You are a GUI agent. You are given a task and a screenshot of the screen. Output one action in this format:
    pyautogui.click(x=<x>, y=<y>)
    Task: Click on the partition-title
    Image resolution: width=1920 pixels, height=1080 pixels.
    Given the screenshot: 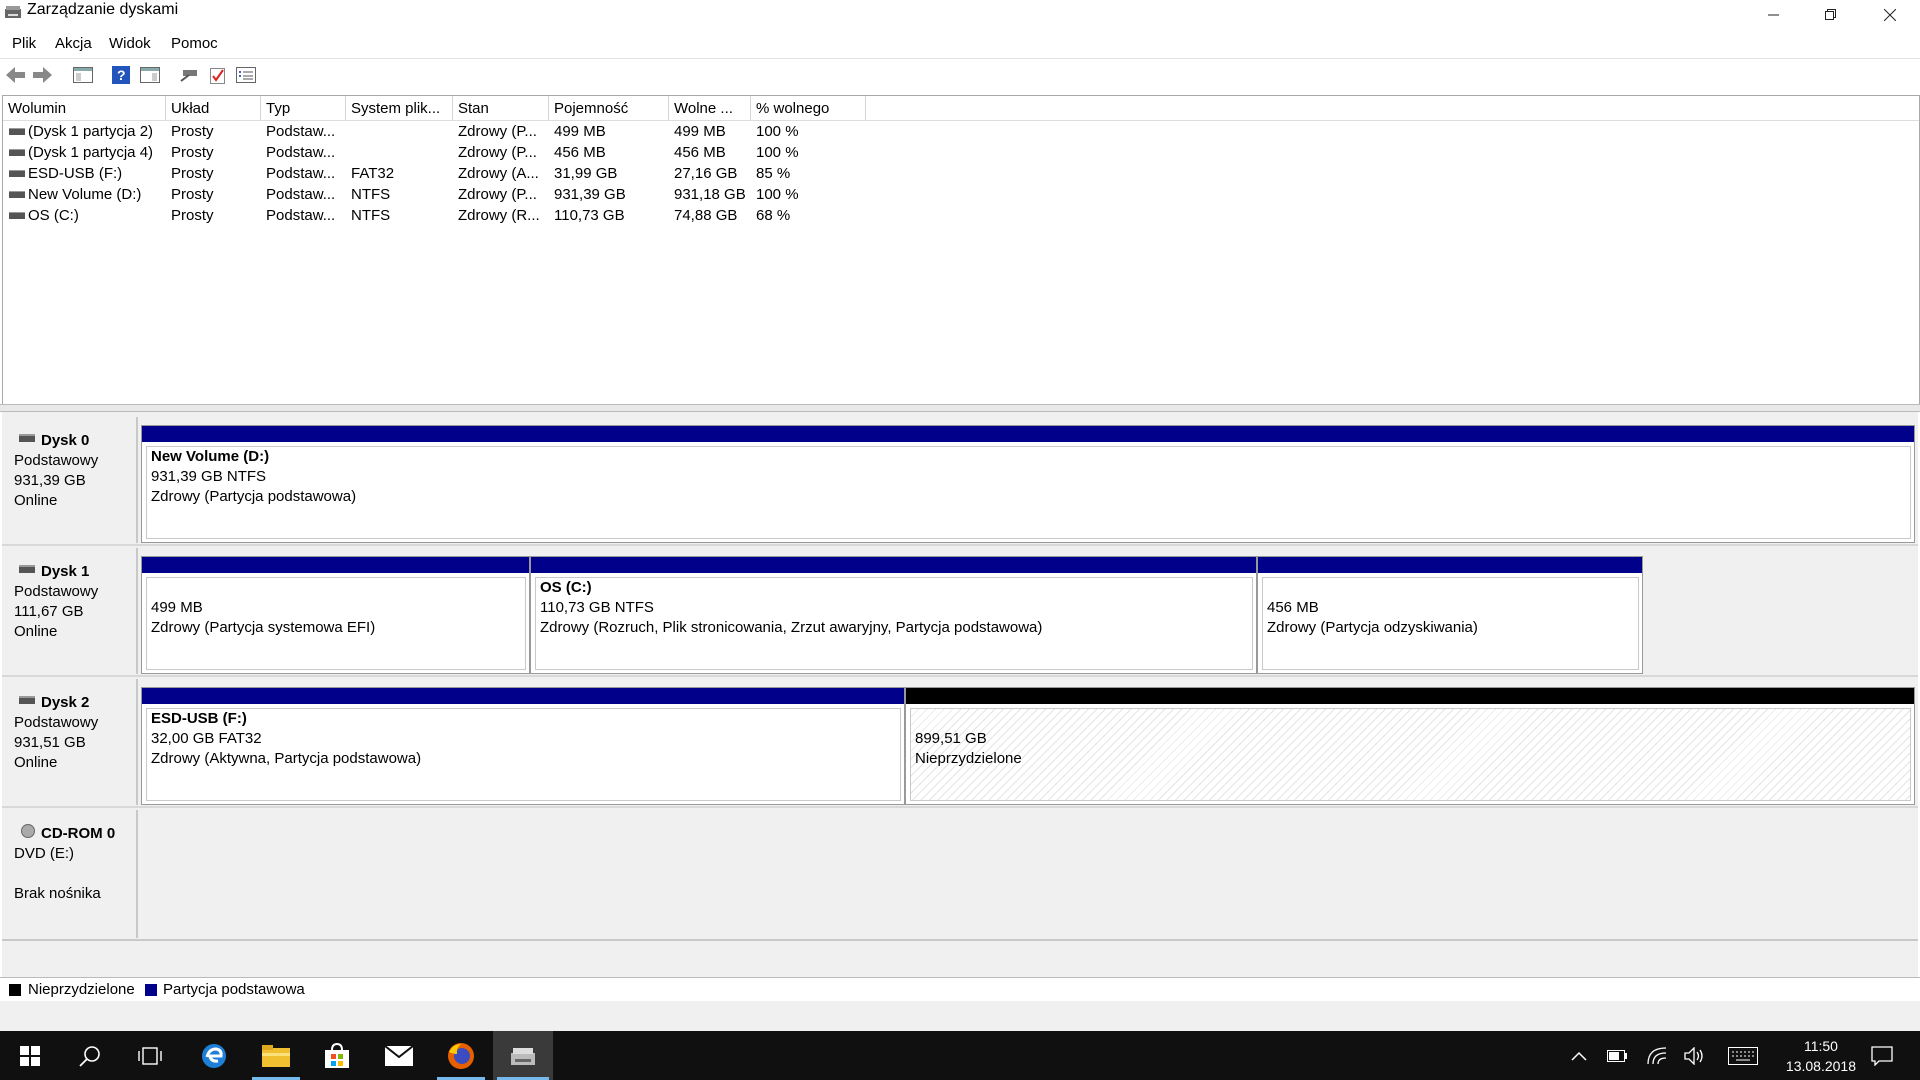 What is the action you would take?
    pyautogui.click(x=1452, y=588)
    